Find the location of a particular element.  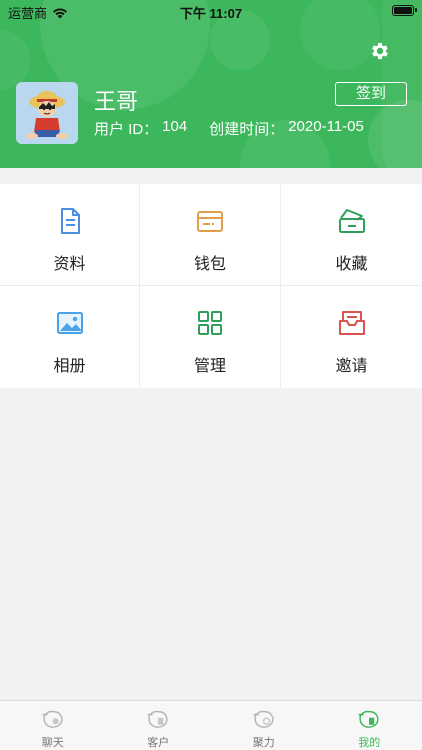

gather-tab-icon is located at coordinates (263, 719).